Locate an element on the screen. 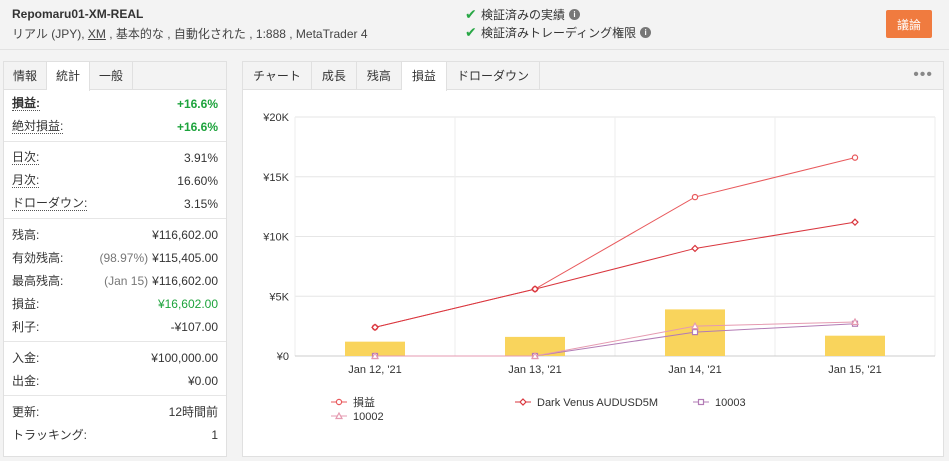 The image size is (949, 461). stat-row-tracking: トラッキング: 1 is located at coordinates (115, 434).